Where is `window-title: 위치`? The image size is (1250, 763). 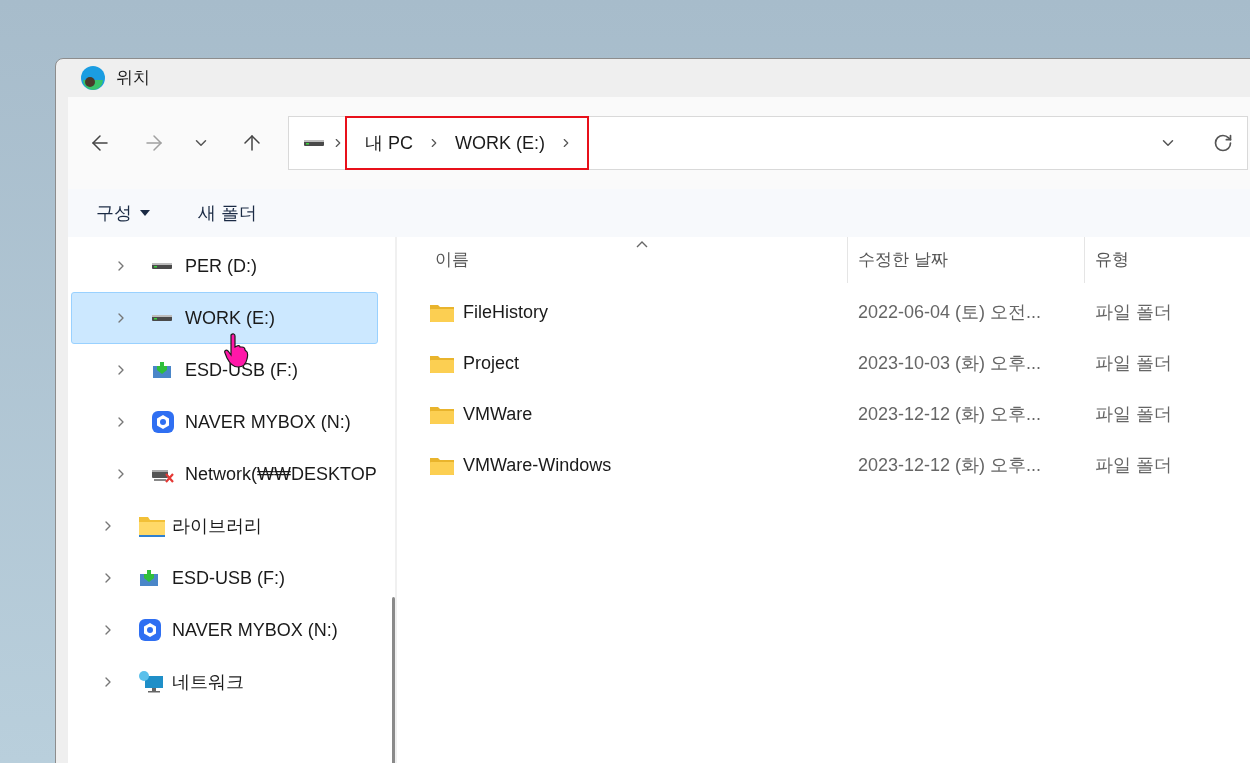
window-title: 위치 is located at coordinates (133, 78).